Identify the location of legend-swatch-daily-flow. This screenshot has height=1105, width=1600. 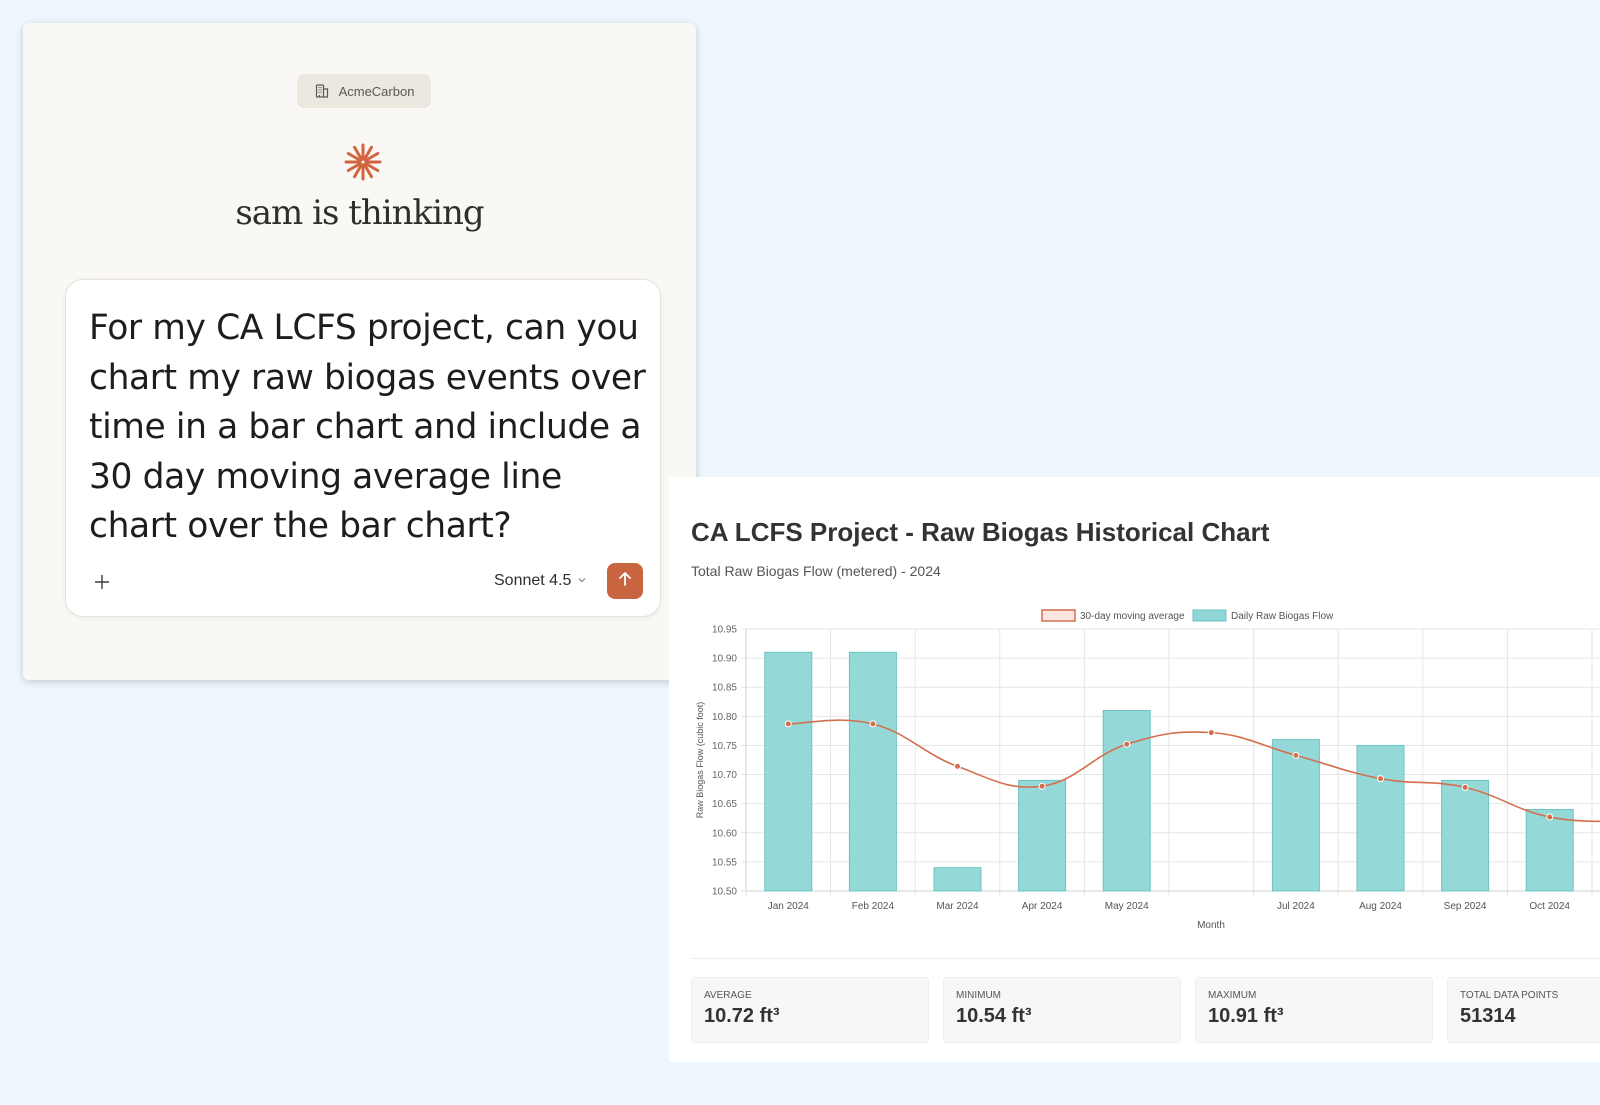
(1209, 615).